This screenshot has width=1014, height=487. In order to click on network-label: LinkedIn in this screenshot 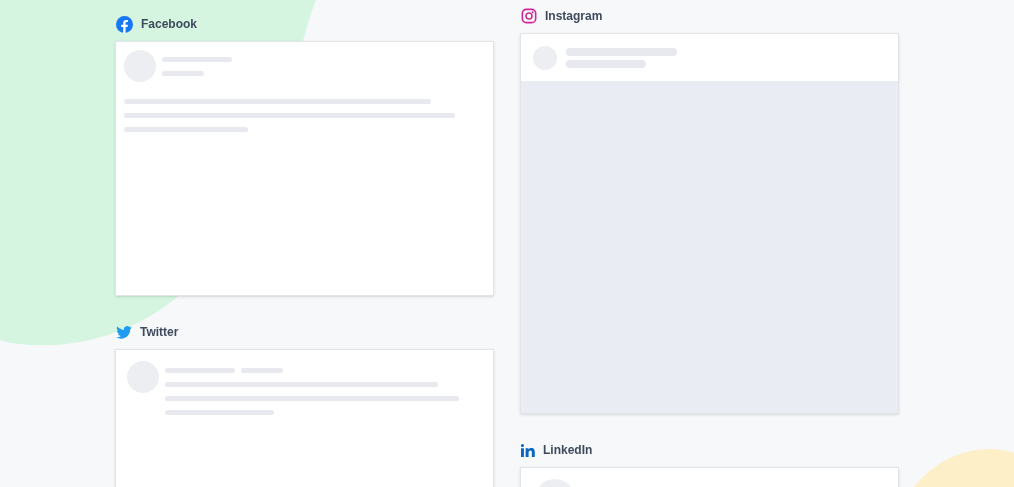, I will do `click(568, 450)`.